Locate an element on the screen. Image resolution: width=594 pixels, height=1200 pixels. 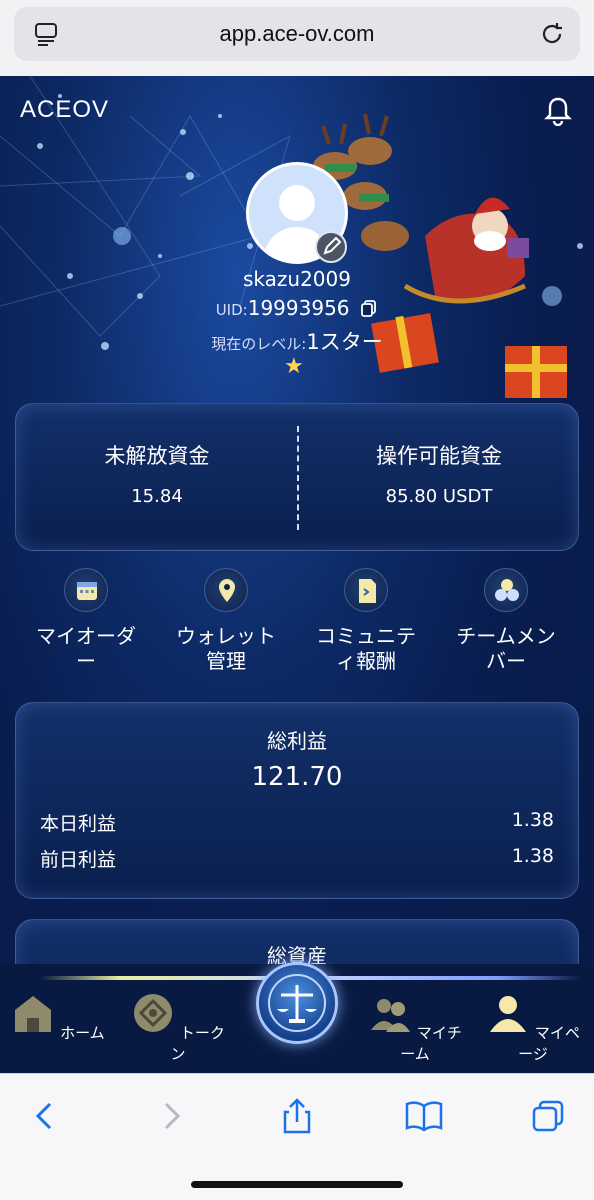
copy-icon is located at coordinates (369, 308).